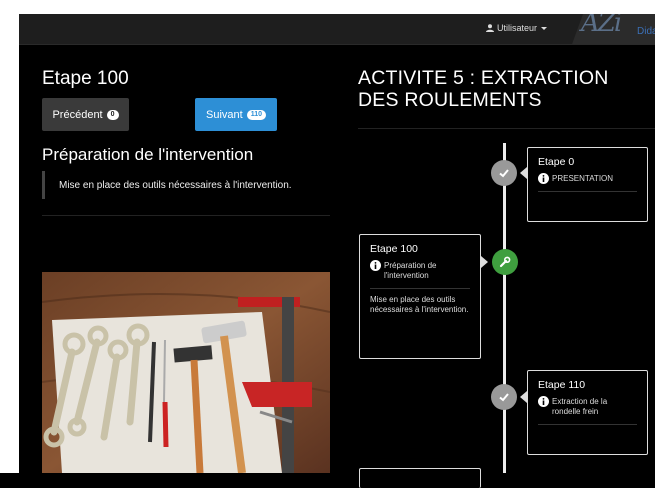  What do you see at coordinates (420, 478) in the screenshot?
I see `timeline-panel-next` at bounding box center [420, 478].